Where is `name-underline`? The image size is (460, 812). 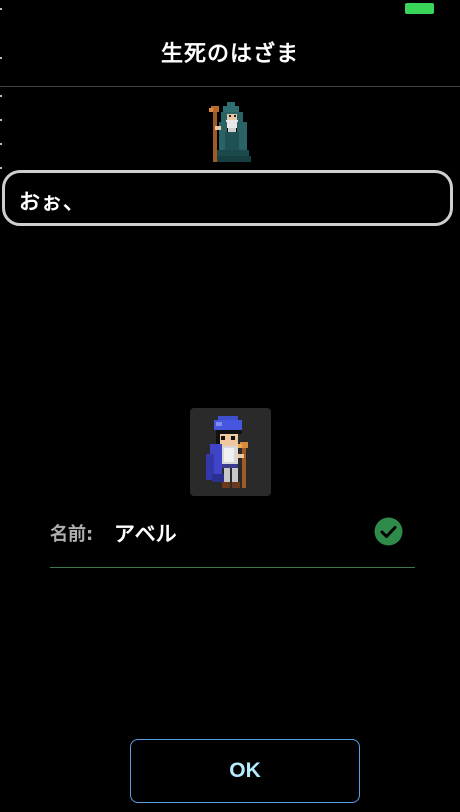 name-underline is located at coordinates (232, 567).